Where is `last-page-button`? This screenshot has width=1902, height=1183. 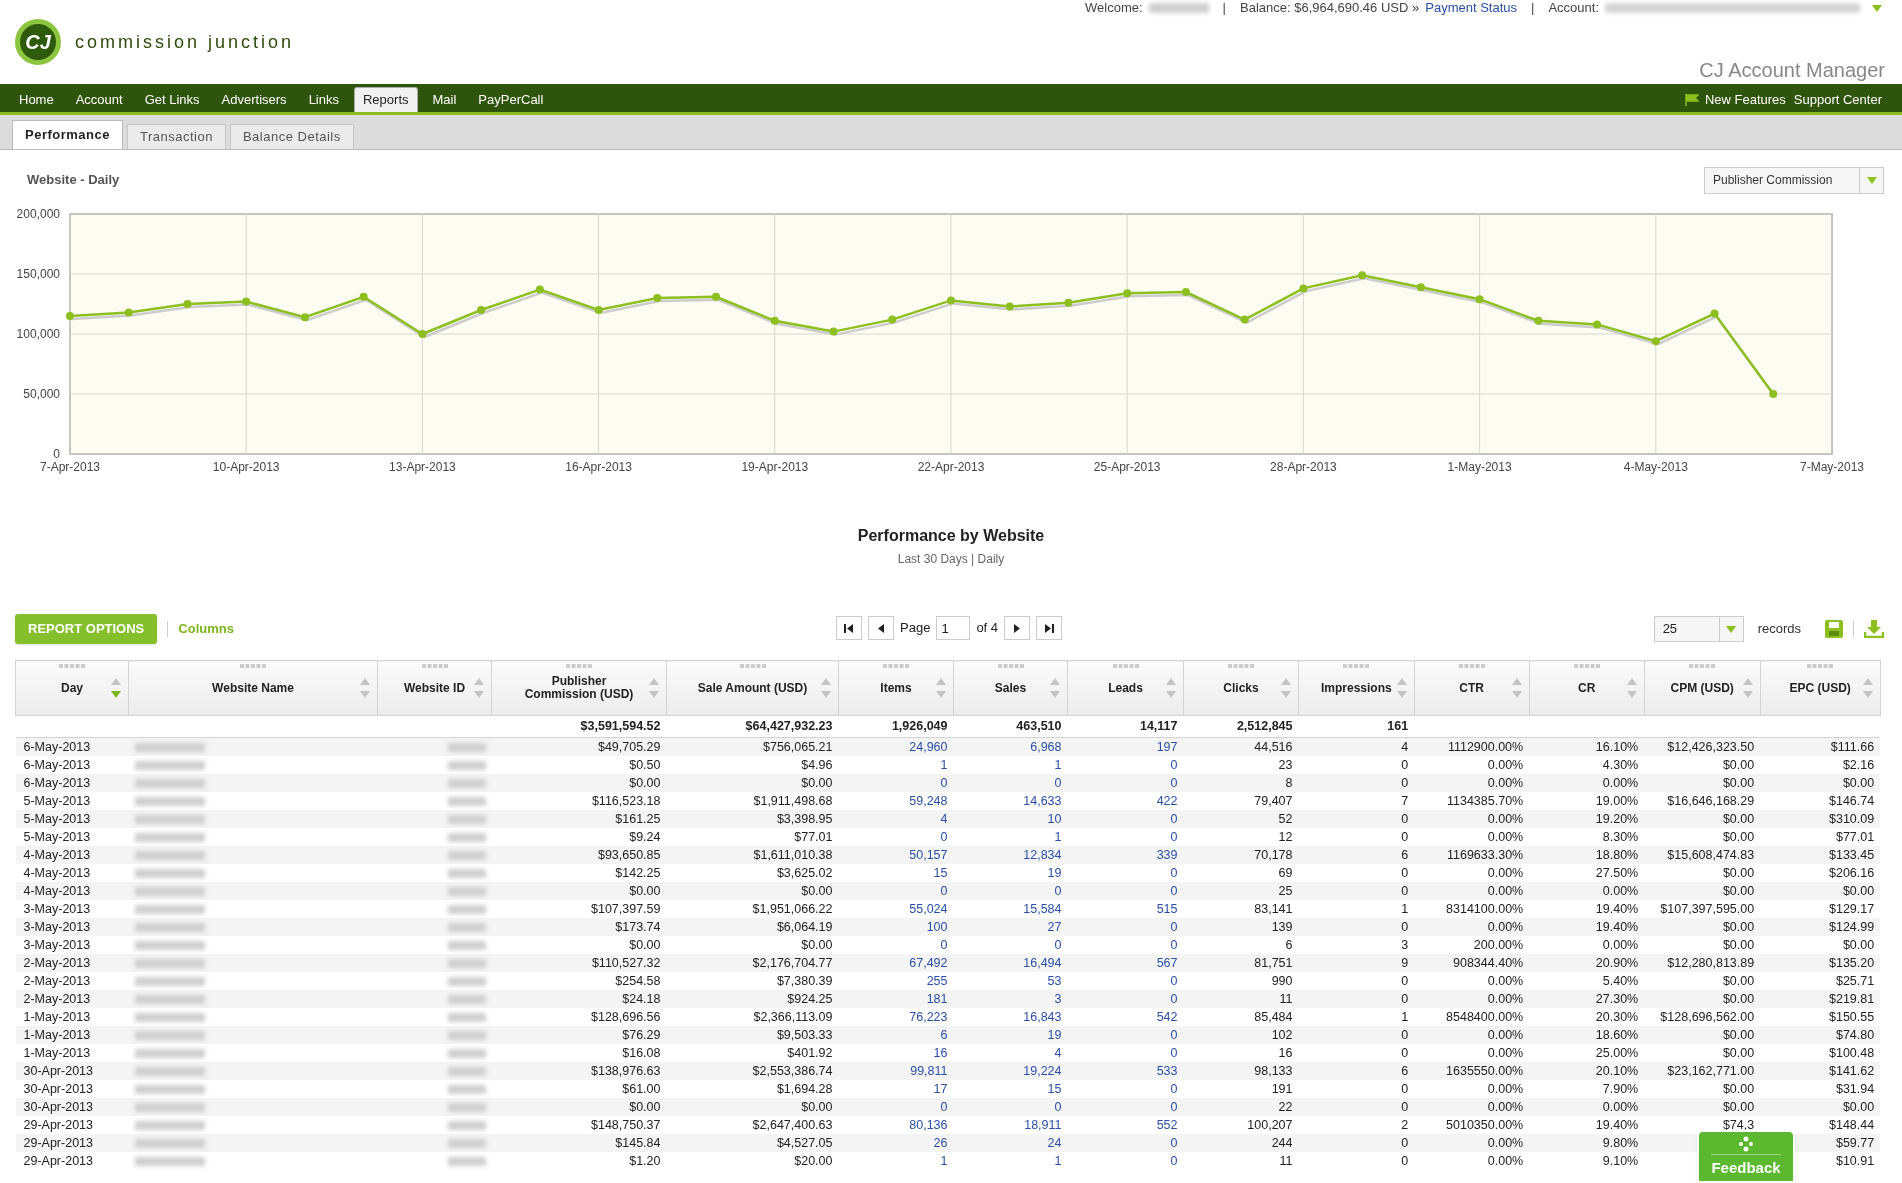
last-page-button is located at coordinates (1049, 628).